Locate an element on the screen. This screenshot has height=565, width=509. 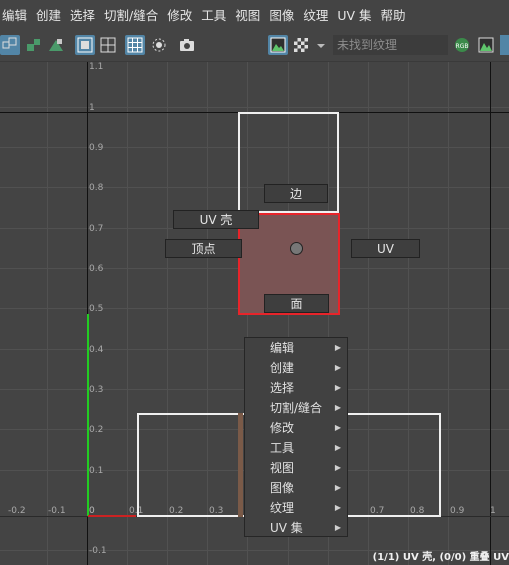
alpha-channel-button is located at coordinates (486, 45).